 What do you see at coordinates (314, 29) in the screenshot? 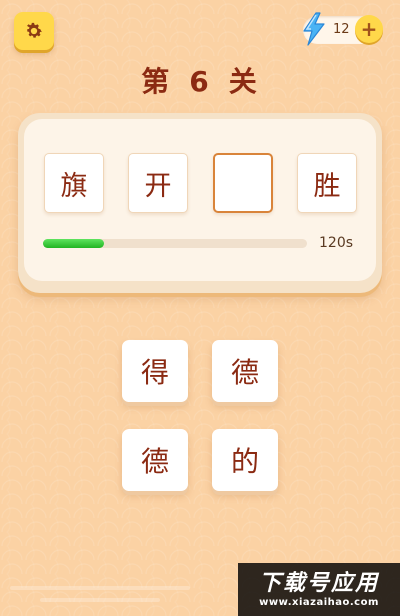
I see `lightning-bolt-icon` at bounding box center [314, 29].